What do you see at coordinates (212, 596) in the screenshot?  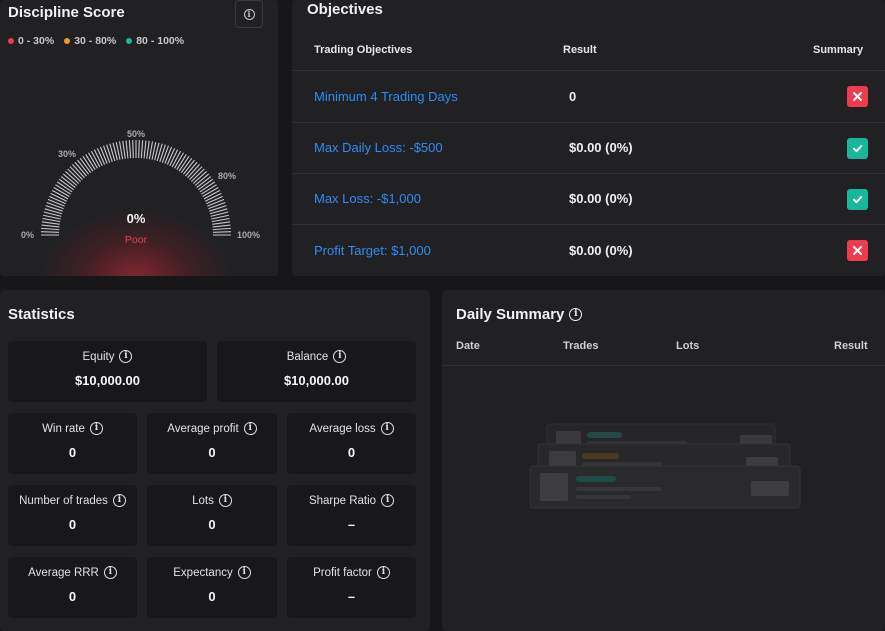 I see `stat-value-expectancy: 0` at bounding box center [212, 596].